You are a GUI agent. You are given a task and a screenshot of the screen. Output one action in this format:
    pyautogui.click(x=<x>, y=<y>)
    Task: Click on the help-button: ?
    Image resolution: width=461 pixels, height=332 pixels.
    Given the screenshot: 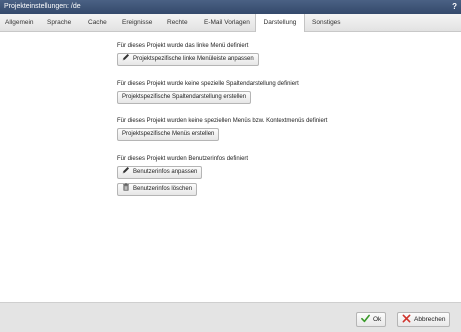 What is the action you would take?
    pyautogui.click(x=454, y=7)
    